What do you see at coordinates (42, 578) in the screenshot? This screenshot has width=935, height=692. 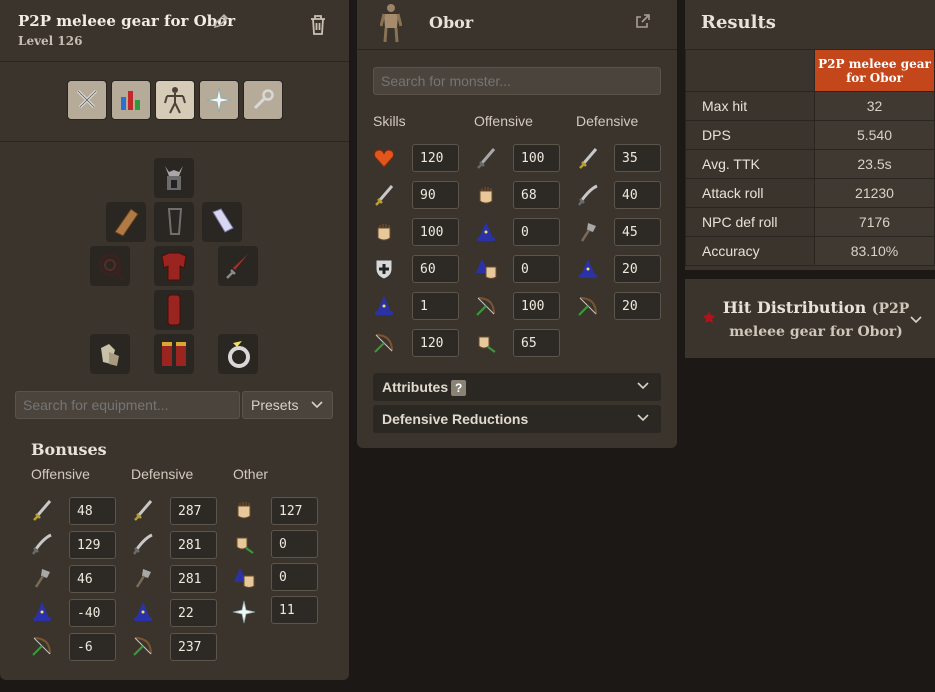 I see `crush-icon` at bounding box center [42, 578].